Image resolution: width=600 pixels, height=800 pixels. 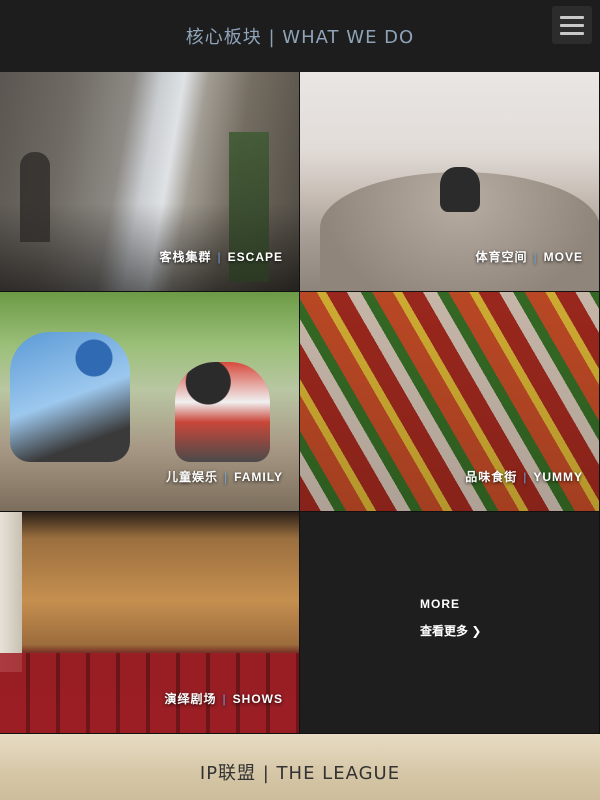 I want to click on tile-caption: 演绎剧场 | SHOWS, so click(x=224, y=698).